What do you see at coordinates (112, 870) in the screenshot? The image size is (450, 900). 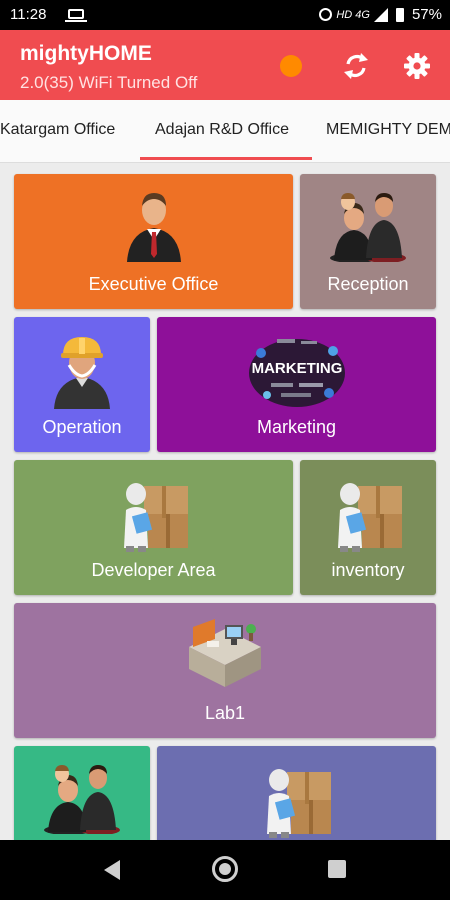 I see `back-icon` at bounding box center [112, 870].